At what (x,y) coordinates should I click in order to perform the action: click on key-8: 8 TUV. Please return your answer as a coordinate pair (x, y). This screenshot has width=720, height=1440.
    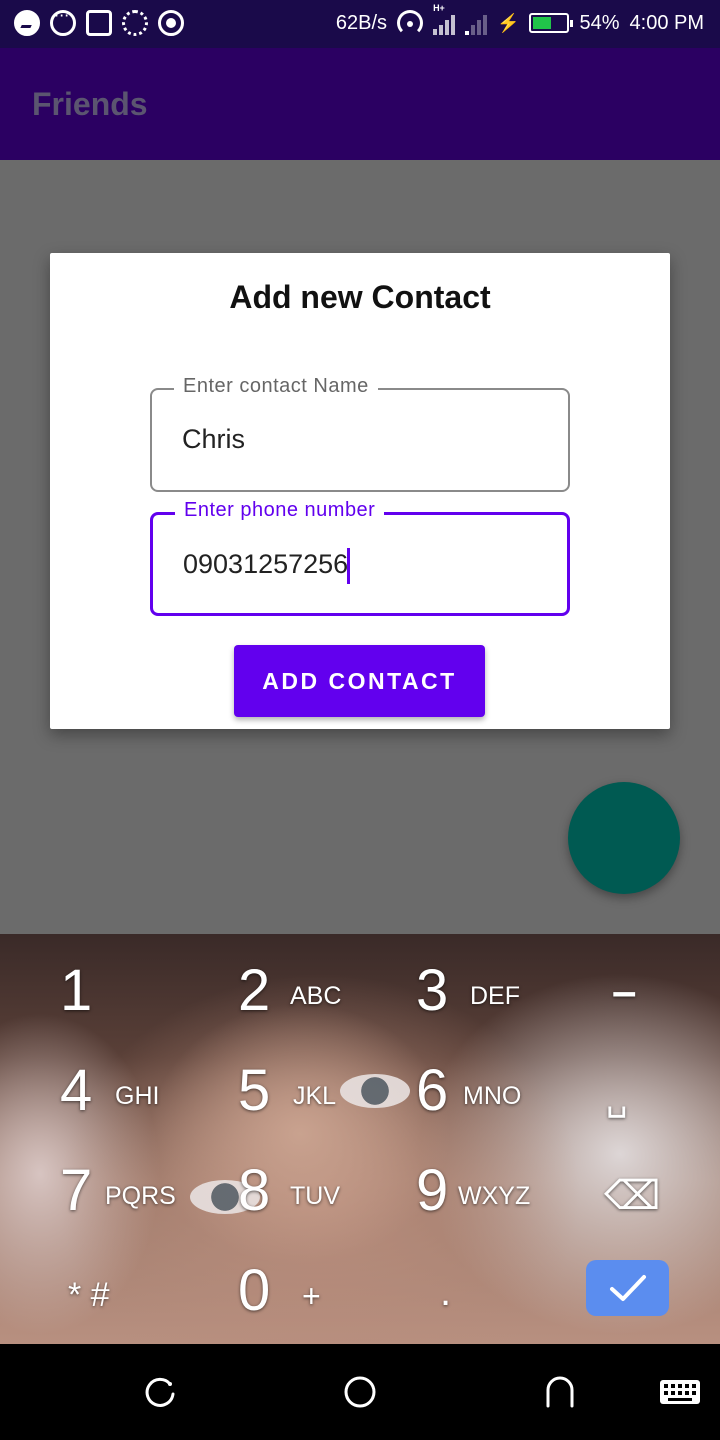
    Looking at the image, I should click on (318, 1184).